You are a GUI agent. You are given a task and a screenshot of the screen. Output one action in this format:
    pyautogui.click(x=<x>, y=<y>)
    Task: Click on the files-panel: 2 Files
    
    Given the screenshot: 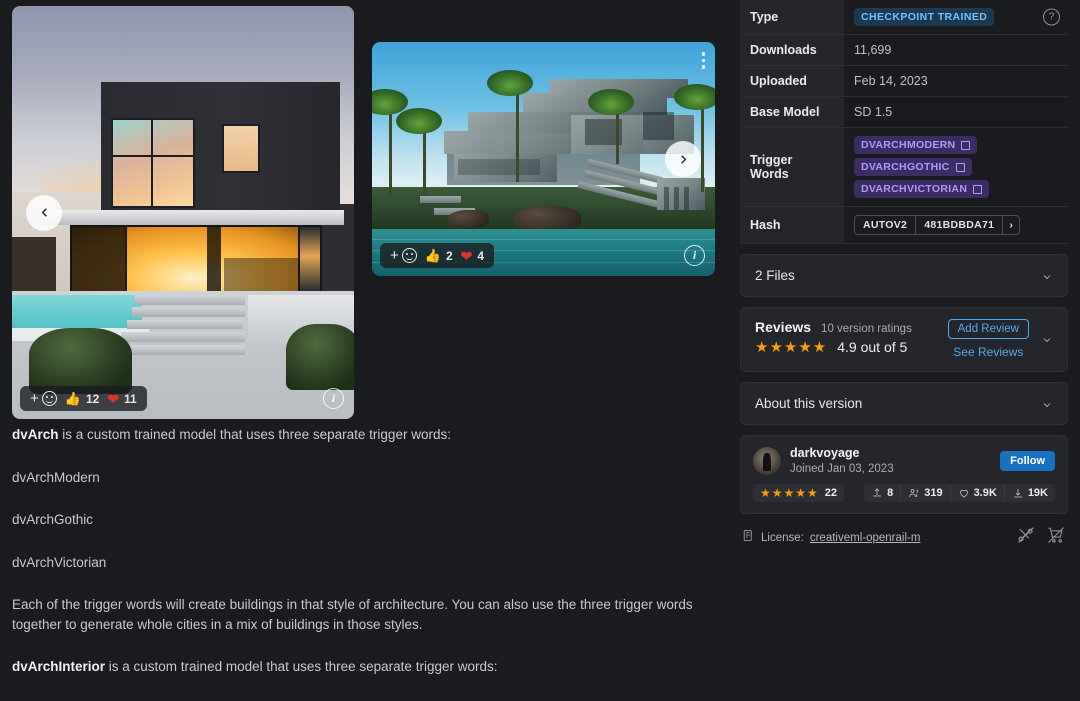 What is the action you would take?
    pyautogui.click(x=904, y=275)
    